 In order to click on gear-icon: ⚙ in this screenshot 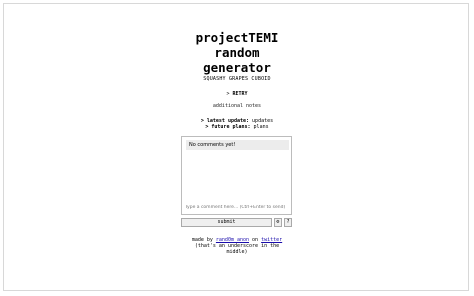, I will do `click(278, 222)`.